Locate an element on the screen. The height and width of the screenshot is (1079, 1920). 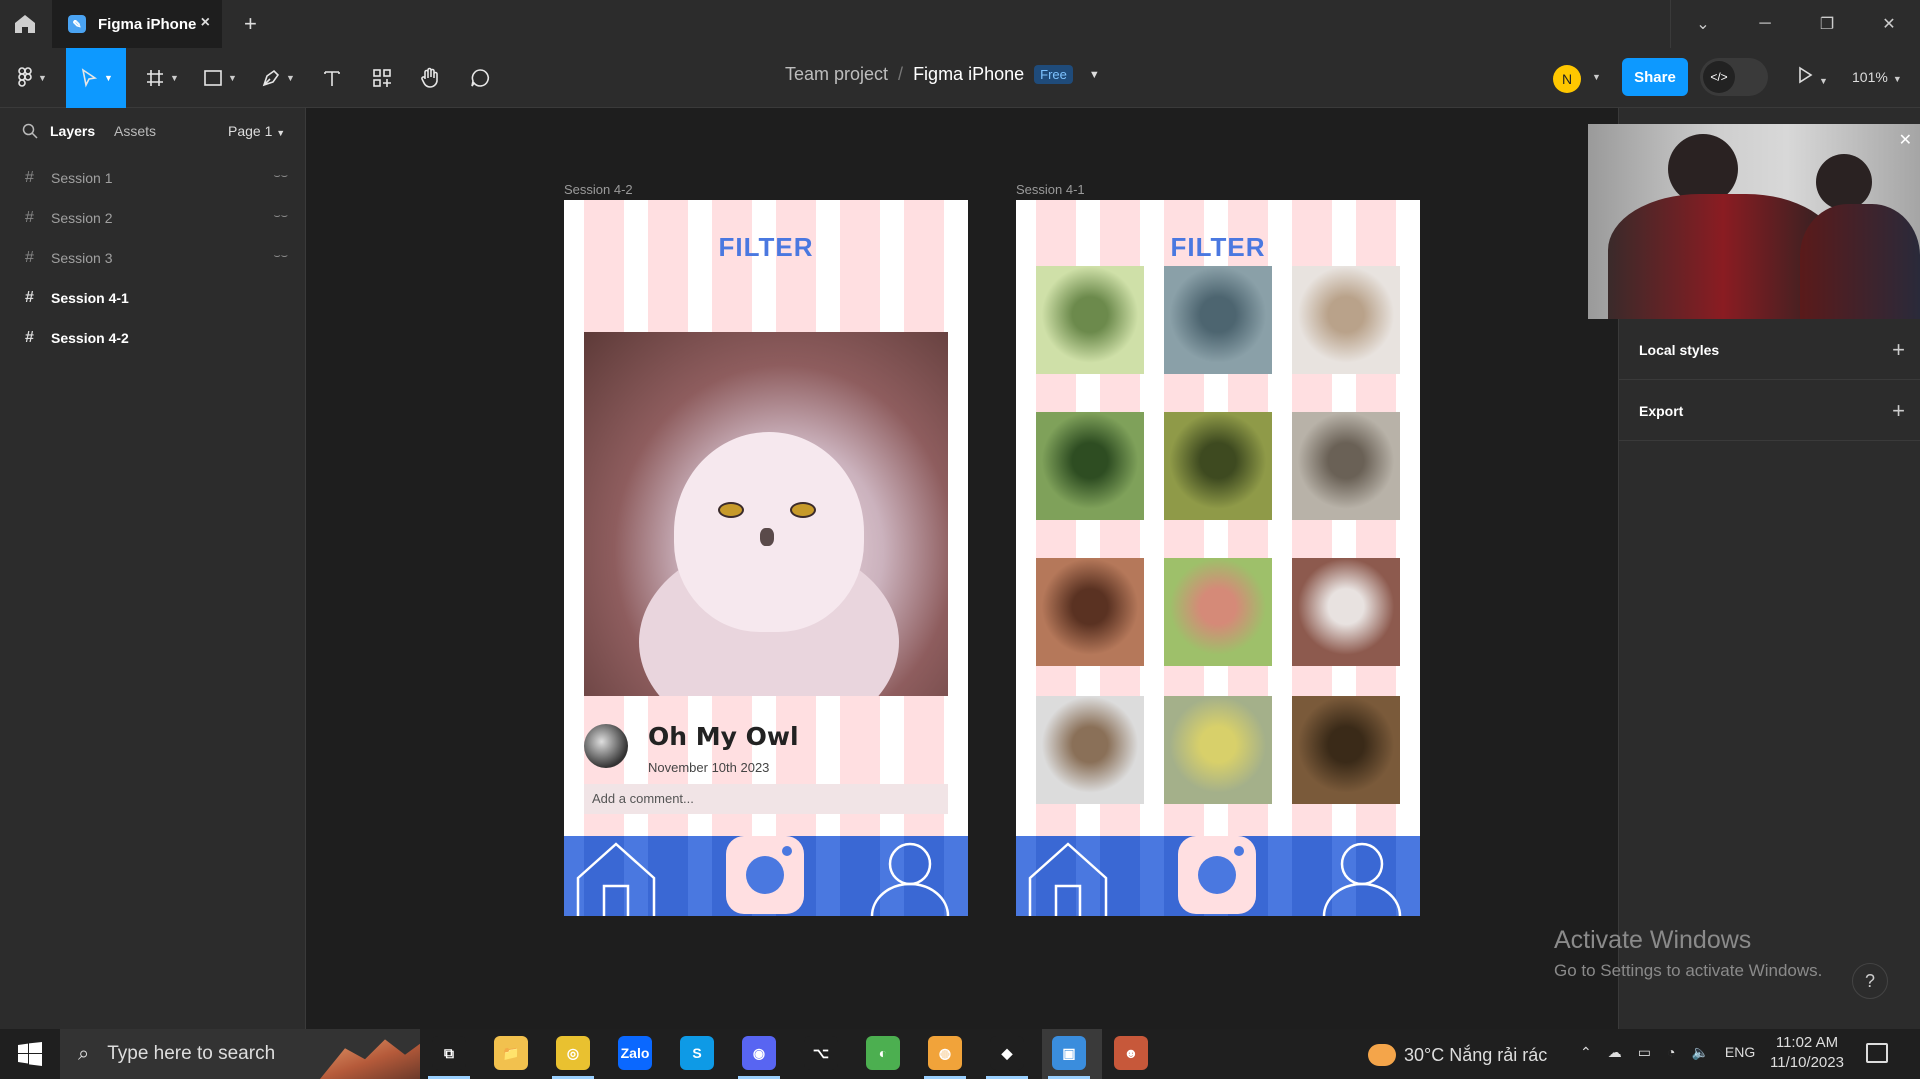
frame-tool-button: ▼ is located at coordinates (162, 78).